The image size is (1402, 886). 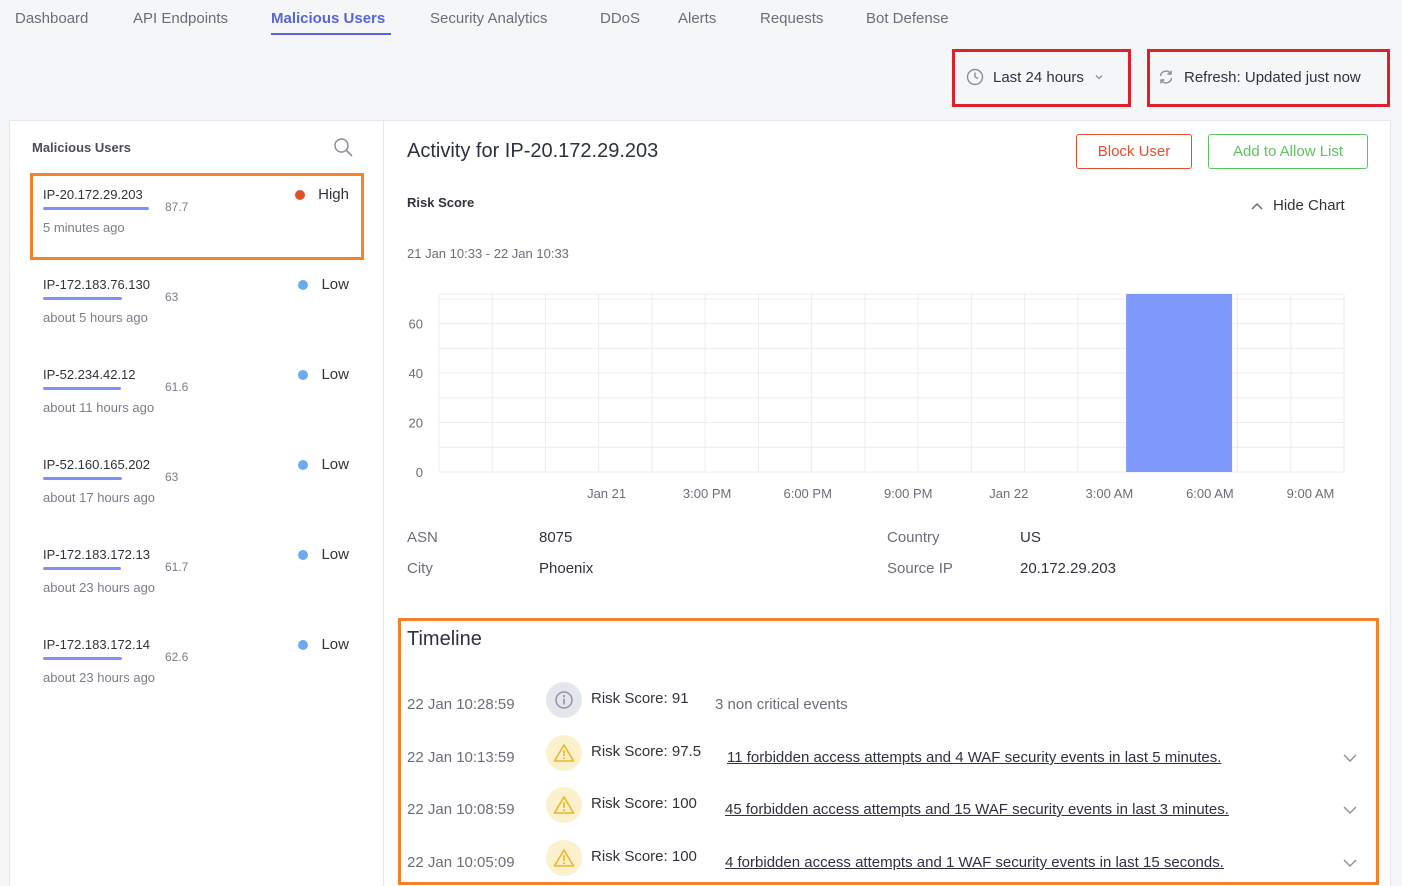 What do you see at coordinates (1309, 205) in the screenshot?
I see `hide-chart-label: Hide Chart` at bounding box center [1309, 205].